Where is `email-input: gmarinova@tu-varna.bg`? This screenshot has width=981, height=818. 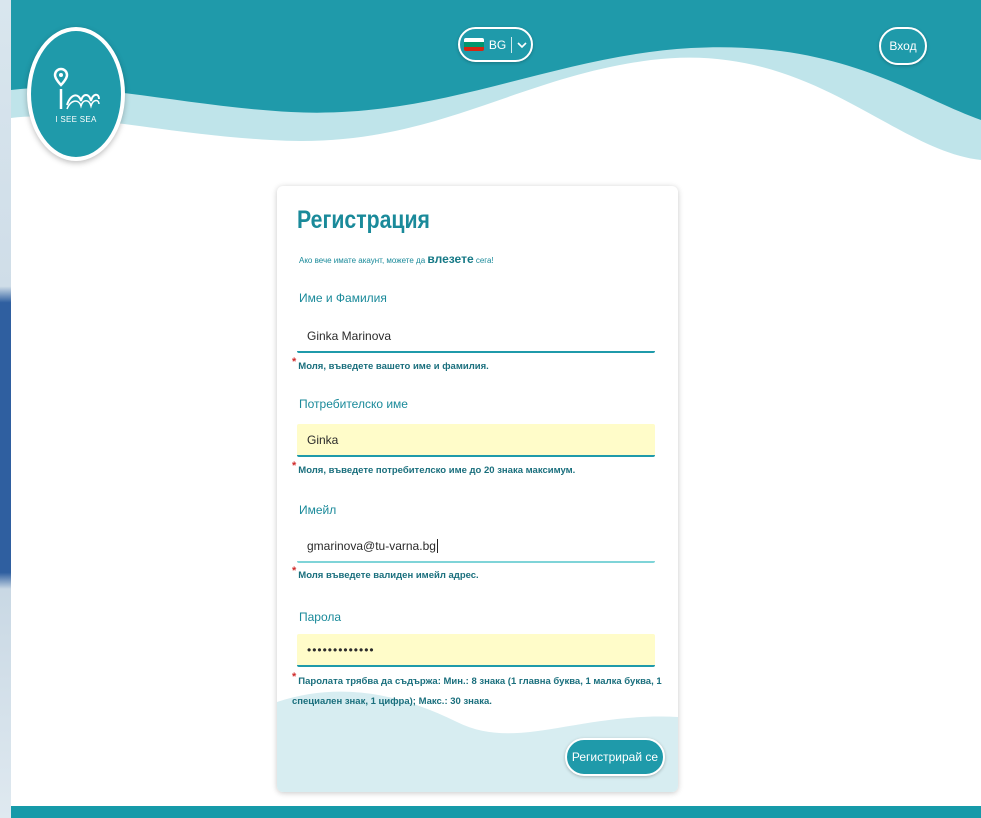
email-input: gmarinova@tu-varna.bg is located at coordinates (476, 546).